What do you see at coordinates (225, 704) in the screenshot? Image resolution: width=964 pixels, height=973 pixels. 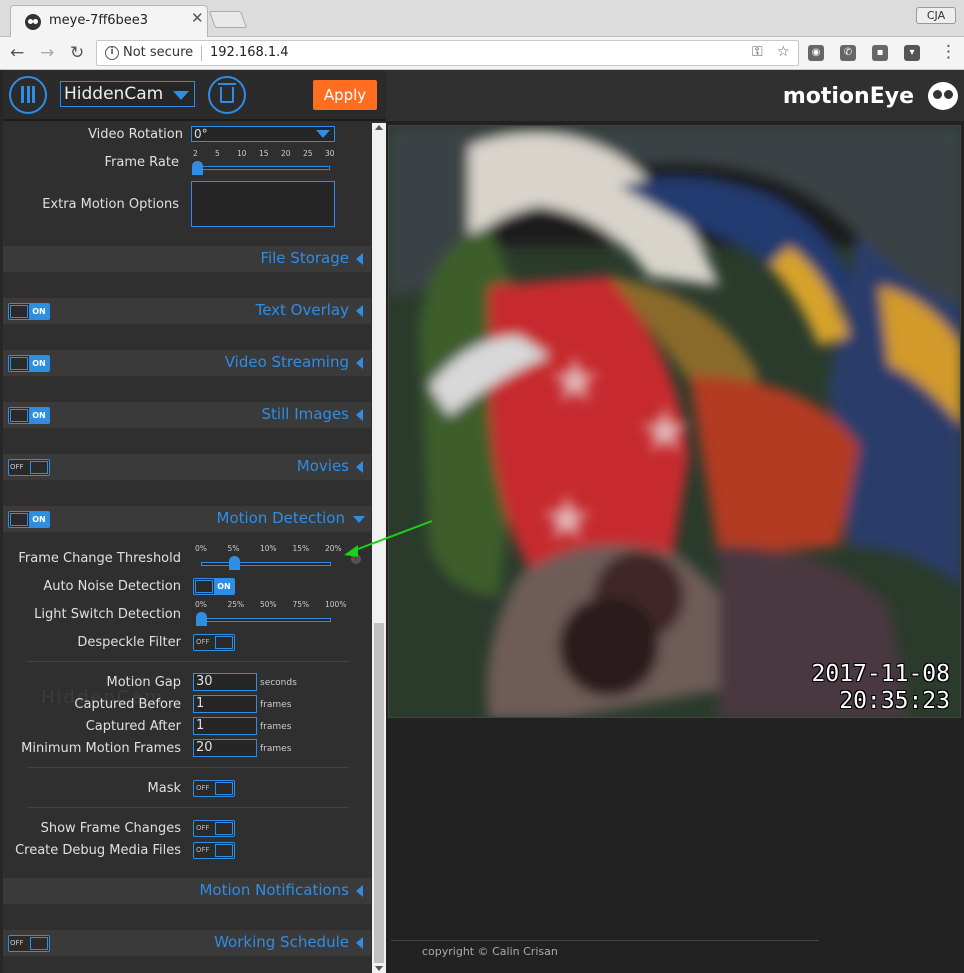 I see `captured-before-input: 1` at bounding box center [225, 704].